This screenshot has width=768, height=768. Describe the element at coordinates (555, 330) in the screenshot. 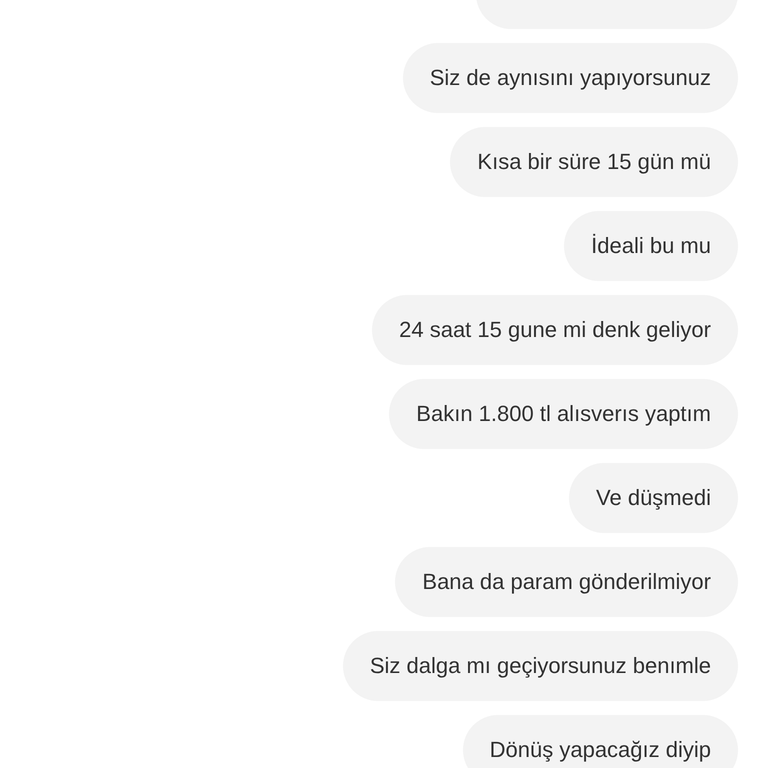

I see `message-text: 24 saat 15 gune mi denk geliyor` at that location.